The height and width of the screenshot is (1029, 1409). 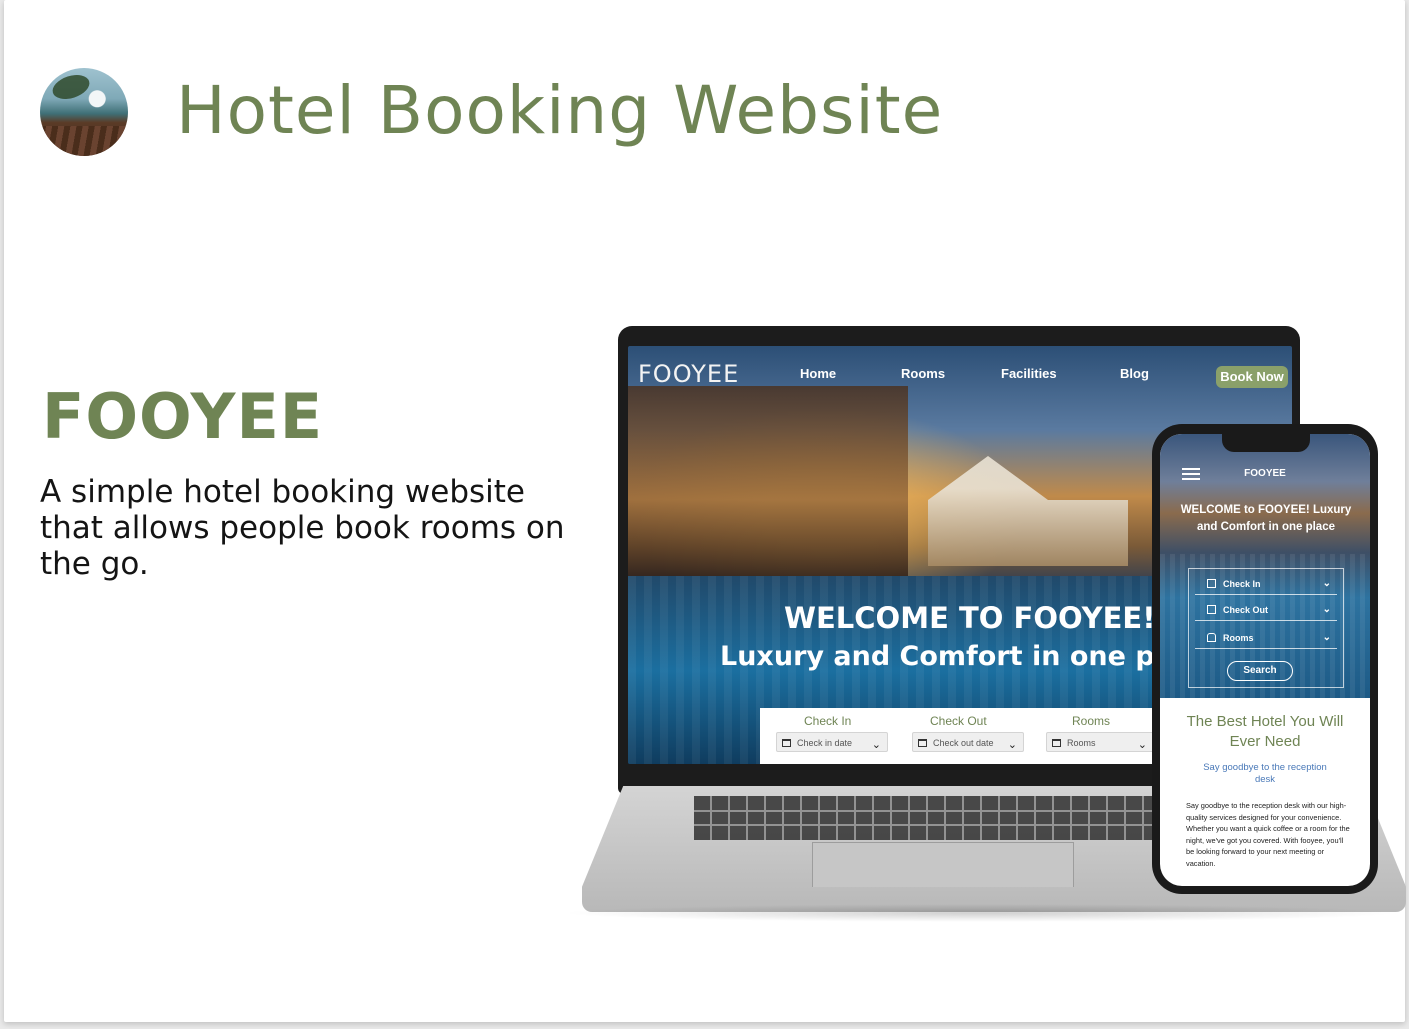 I want to click on check-out-select: Check out date ⌄, so click(x=968, y=742).